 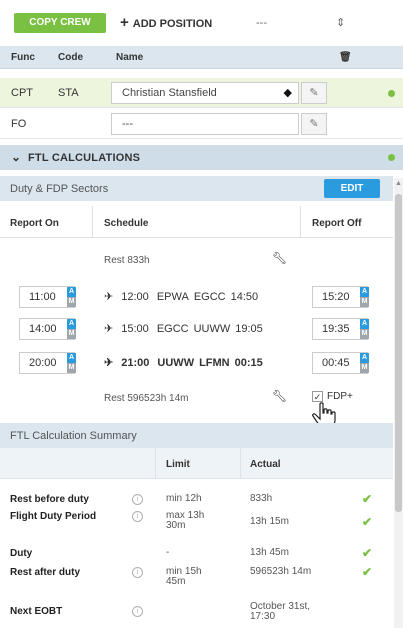 I want to click on schedule-header-label: Schedule, so click(x=126, y=223).